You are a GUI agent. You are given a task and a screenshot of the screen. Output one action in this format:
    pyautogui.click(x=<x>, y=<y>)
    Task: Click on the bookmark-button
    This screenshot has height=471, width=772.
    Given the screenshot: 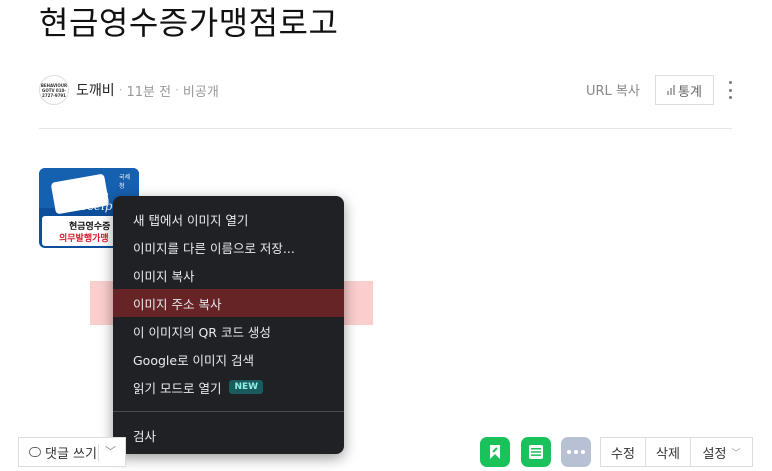 What is the action you would take?
    pyautogui.click(x=495, y=452)
    